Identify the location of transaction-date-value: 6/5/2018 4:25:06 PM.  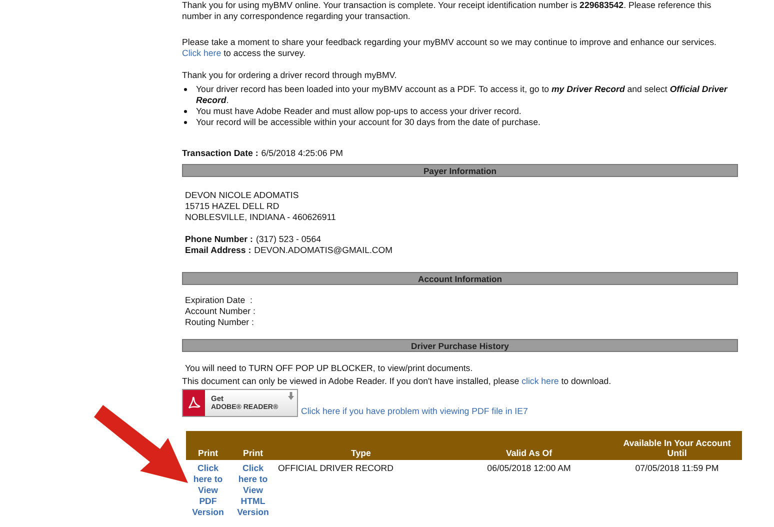
(302, 153).